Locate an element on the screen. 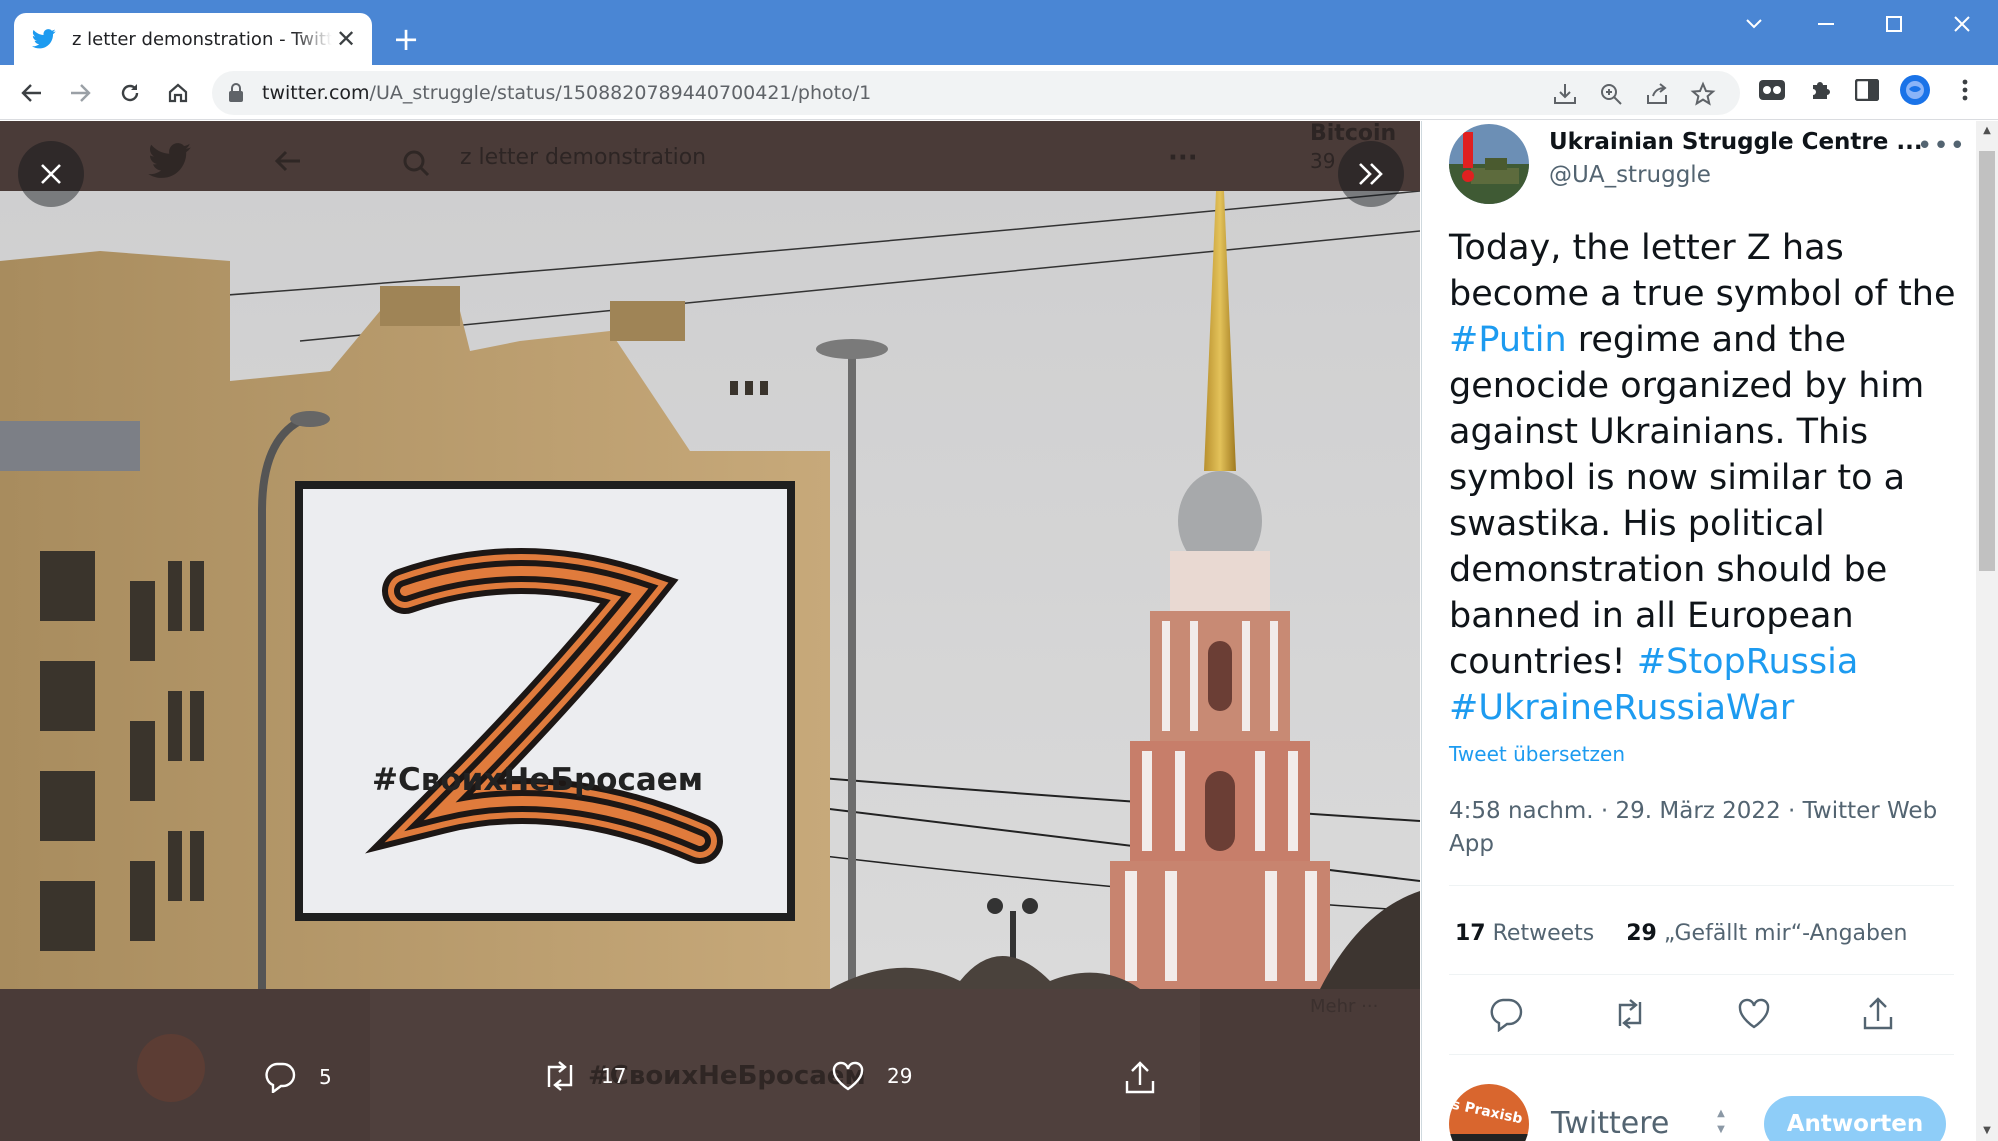 Image resolution: width=1998 pixels, height=1141 pixels. like-count: 29 is located at coordinates (900, 1076).